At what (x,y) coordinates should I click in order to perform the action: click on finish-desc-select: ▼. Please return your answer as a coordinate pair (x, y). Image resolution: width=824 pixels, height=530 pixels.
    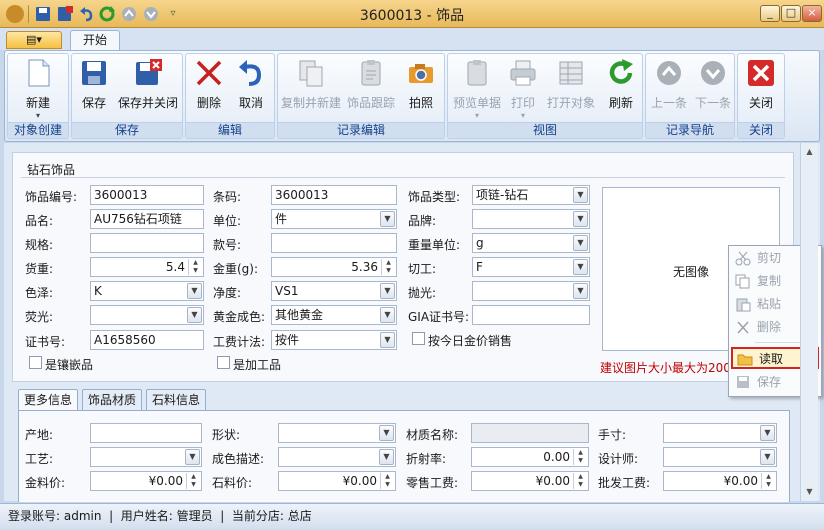
    Looking at the image, I should click on (337, 457).